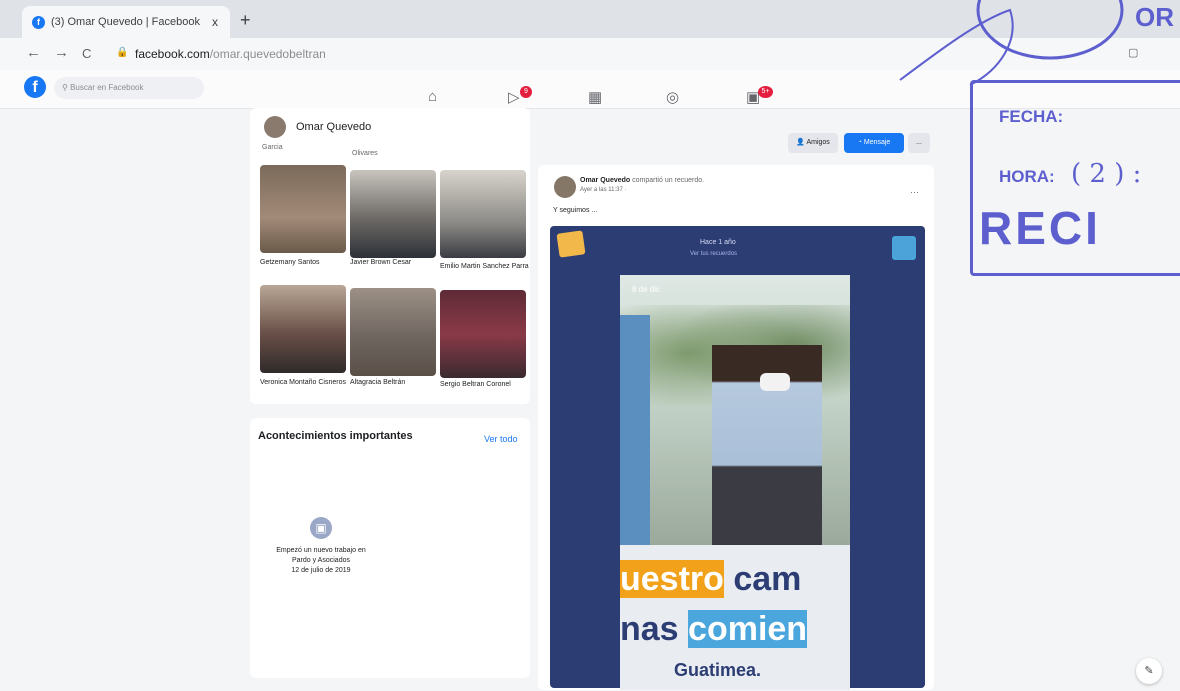 The width and height of the screenshot is (1180, 691). I want to click on new-tab-button: +, so click(245, 20).